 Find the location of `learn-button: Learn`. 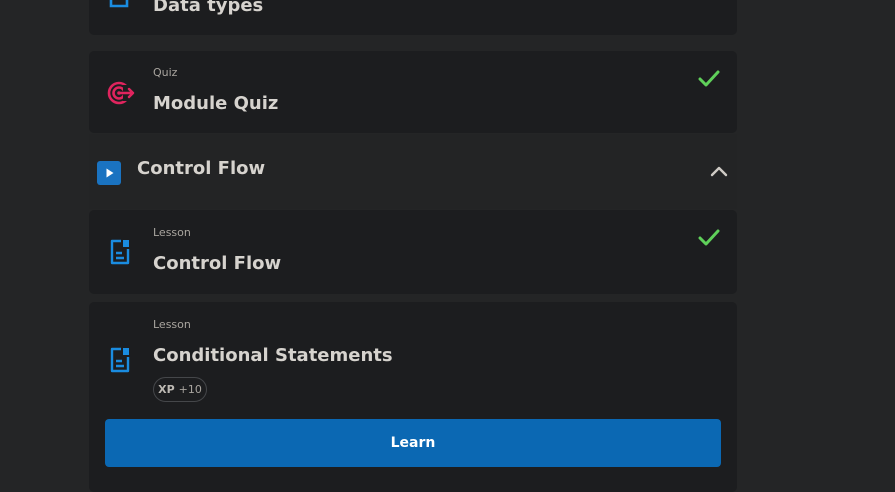

learn-button: Learn is located at coordinates (413, 443).